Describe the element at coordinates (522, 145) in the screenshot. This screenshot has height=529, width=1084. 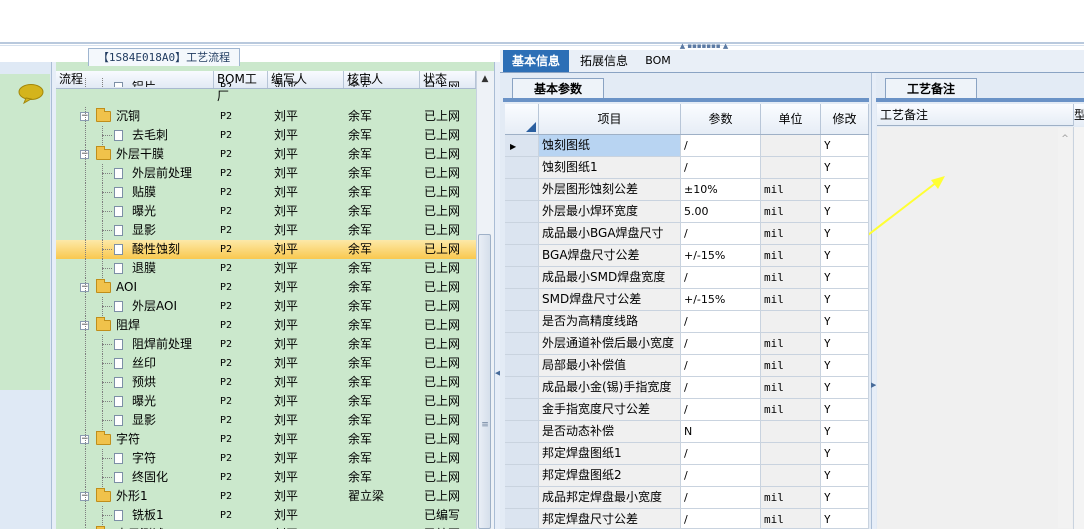
I see `row-header: ▶` at that location.